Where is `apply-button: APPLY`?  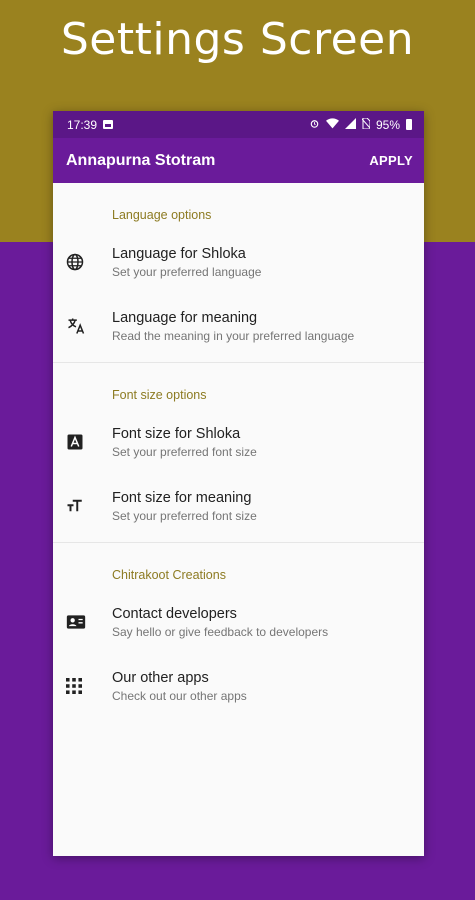
apply-button: APPLY is located at coordinates (391, 160).